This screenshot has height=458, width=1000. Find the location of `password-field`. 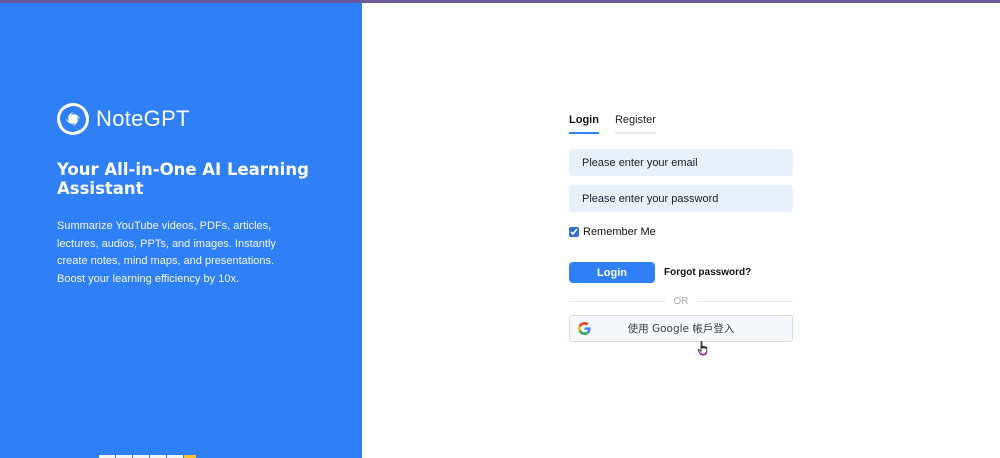

password-field is located at coordinates (681, 198).